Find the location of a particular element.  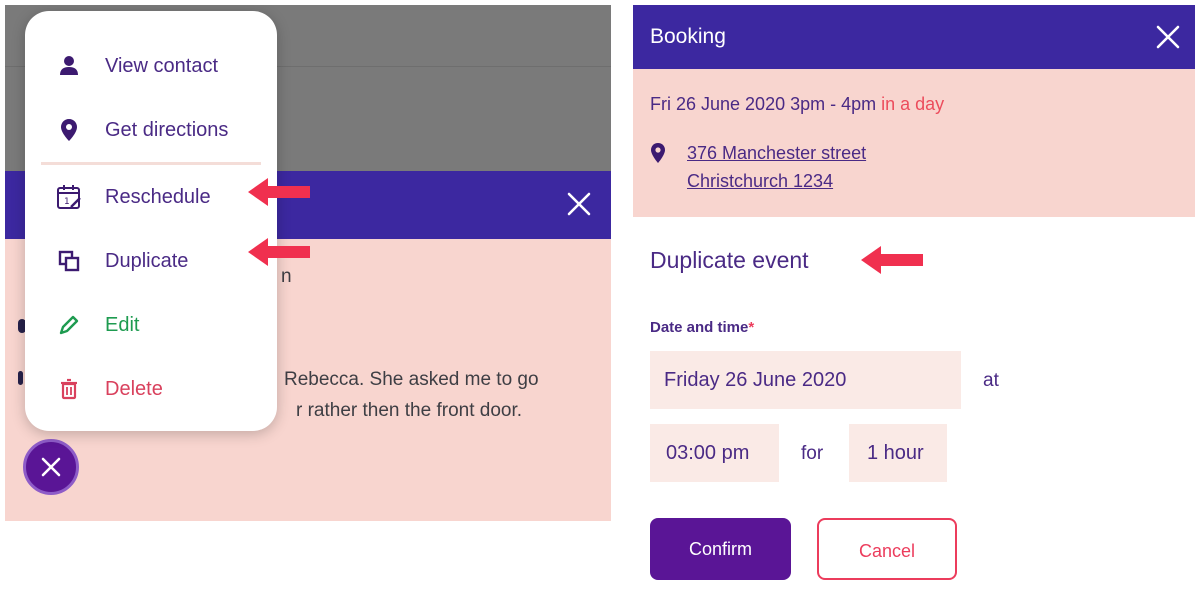

date-range: Fri 26 June 2020 3pm - 4pm is located at coordinates (763, 104).